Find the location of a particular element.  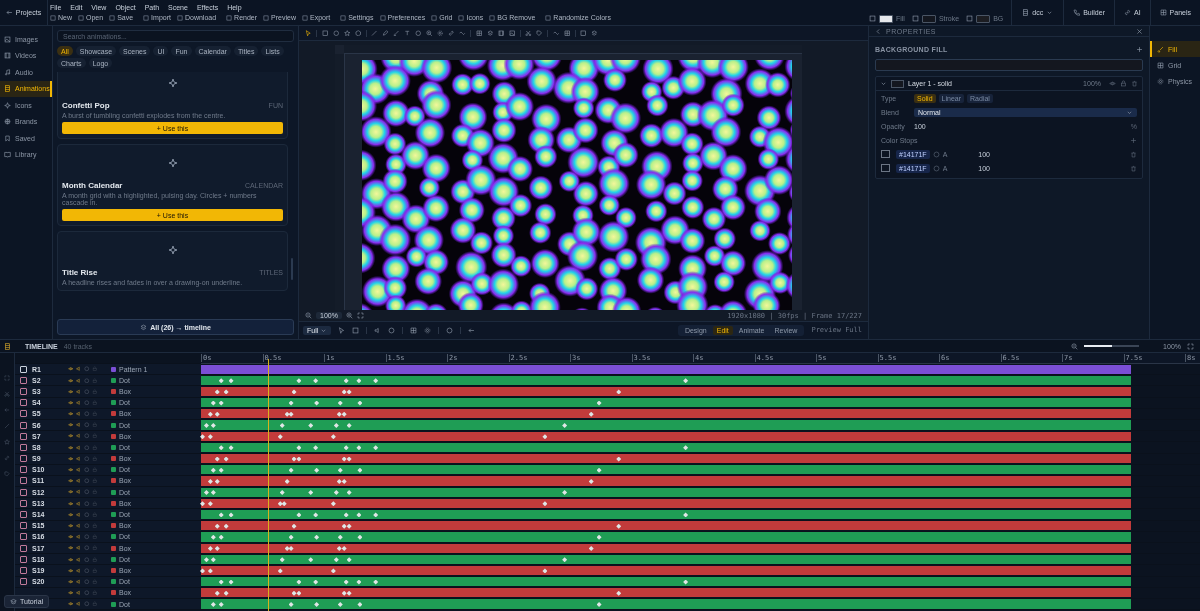

card-title: Confetti Pop is located at coordinates (86, 105).